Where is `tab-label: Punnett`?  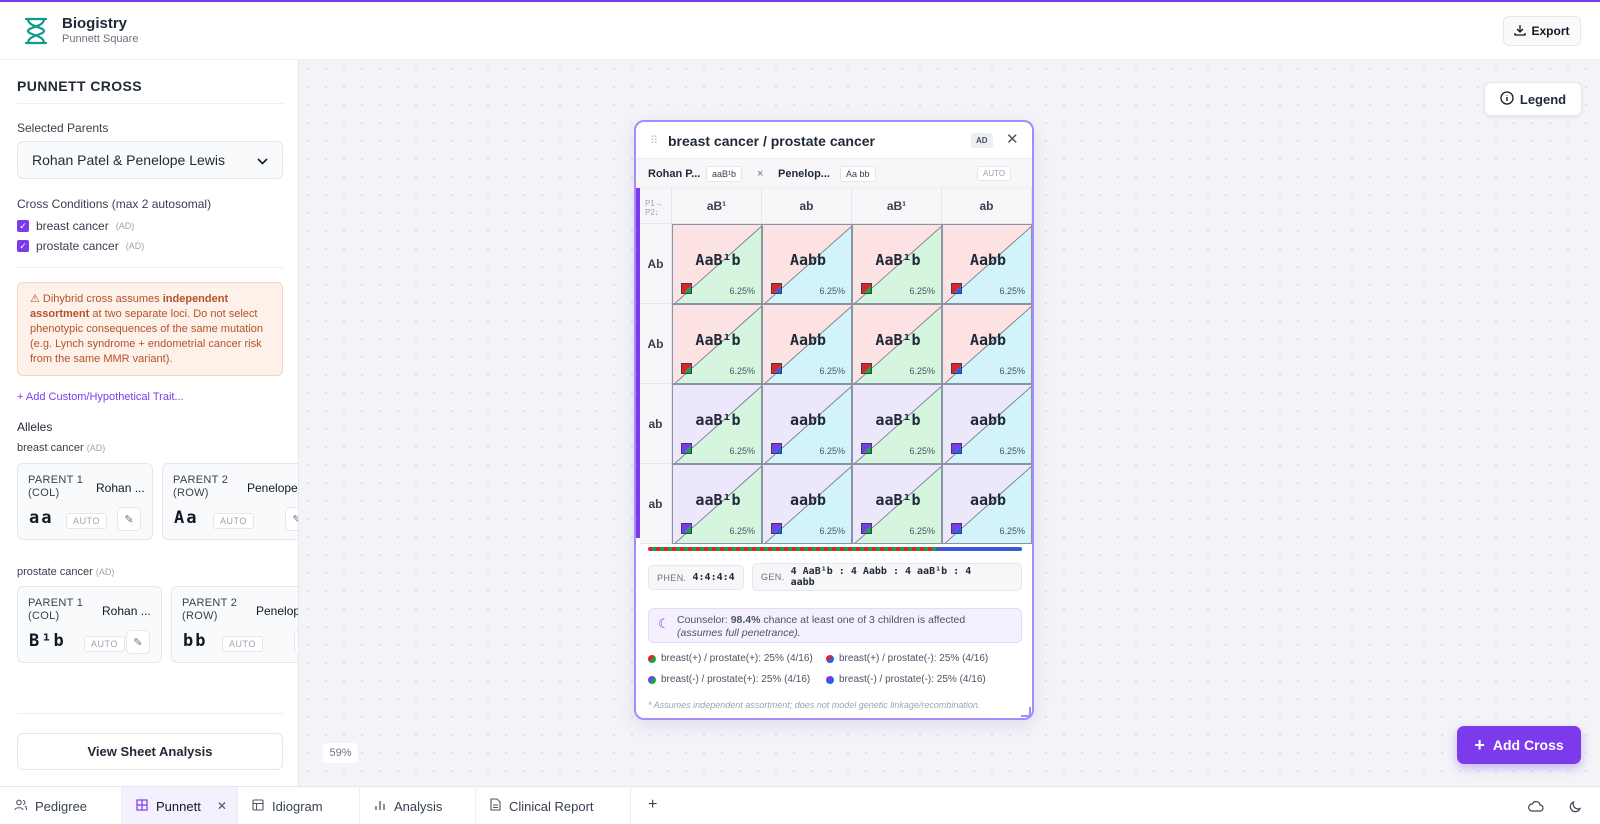 tab-label: Punnett is located at coordinates (178, 806).